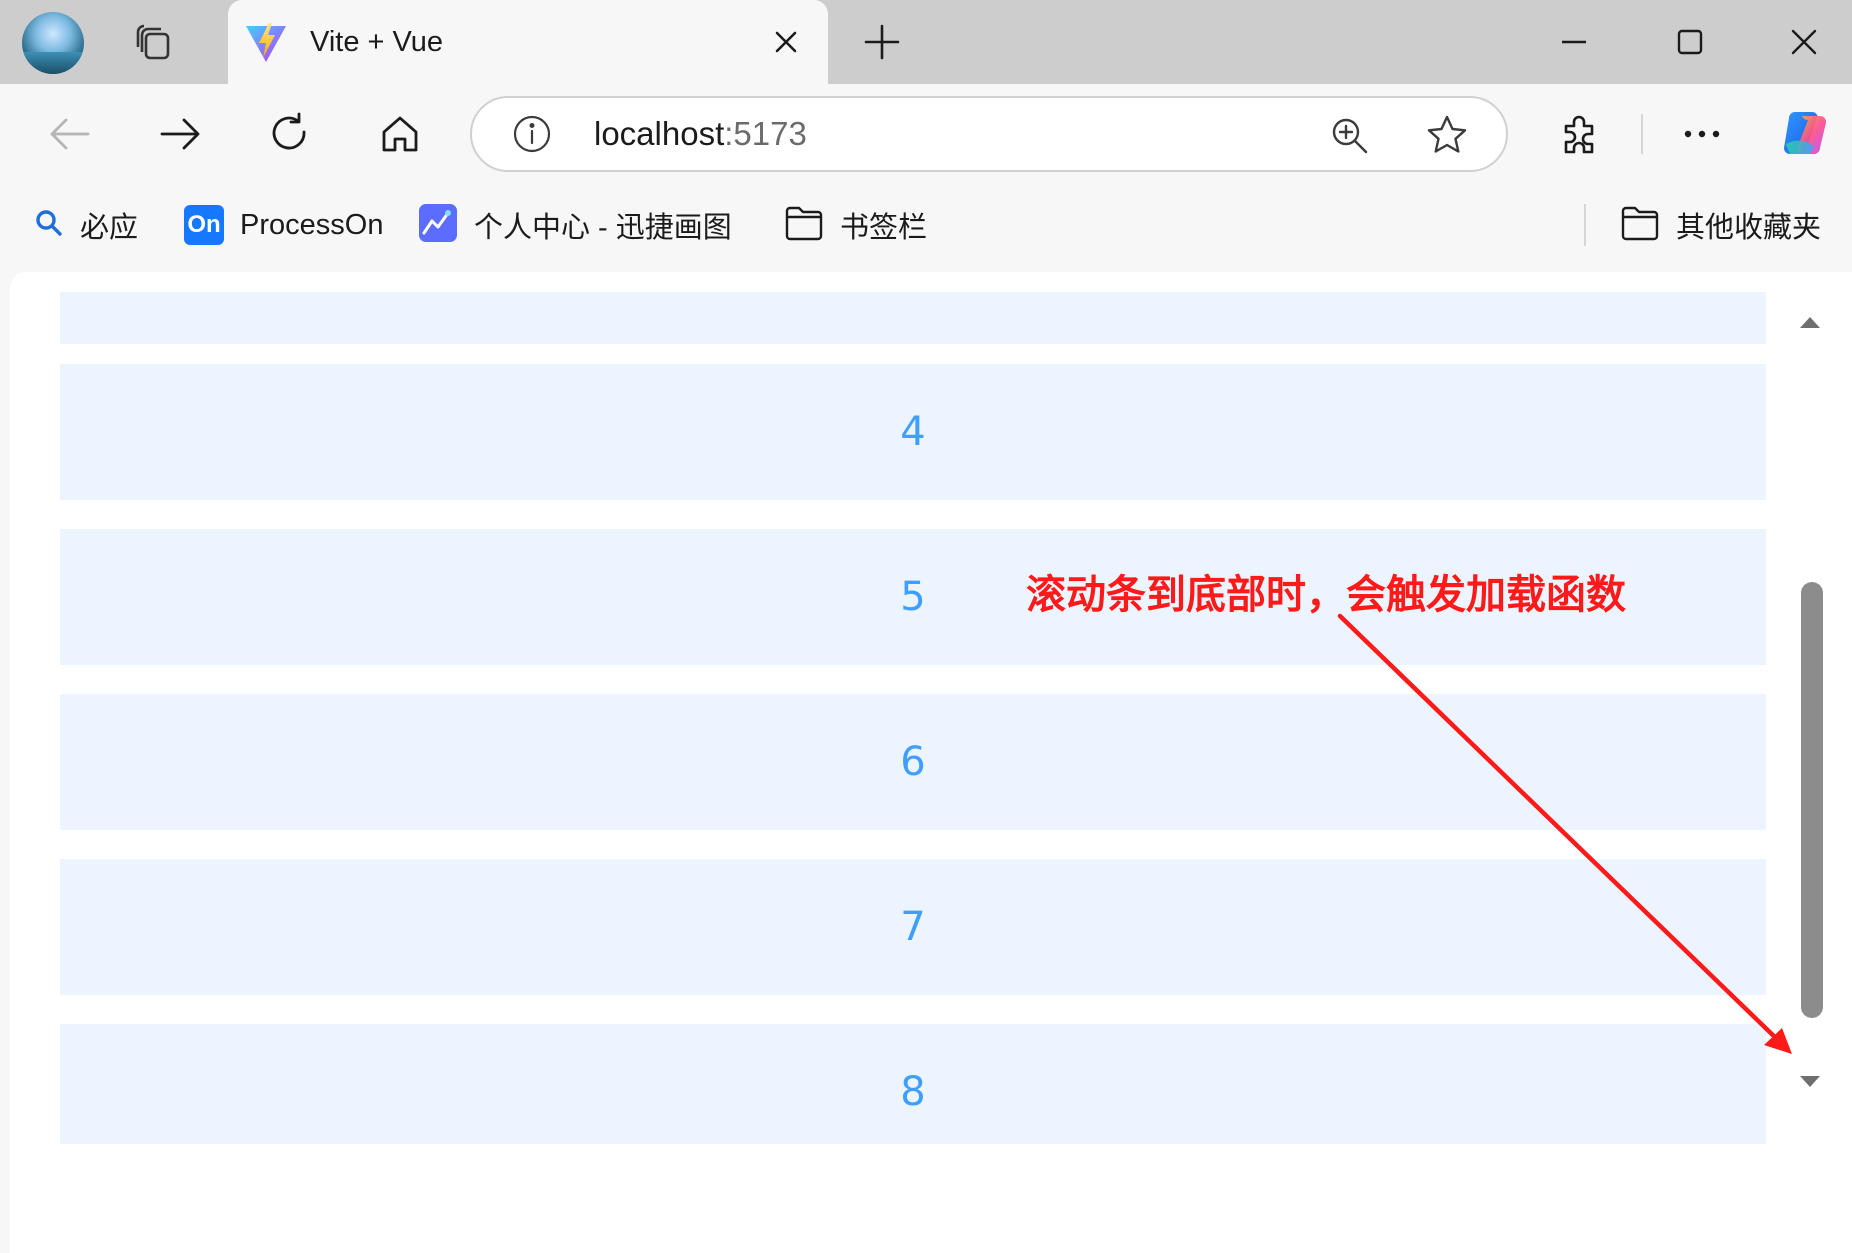 This screenshot has width=1852, height=1253. Describe the element at coordinates (153, 43) in the screenshot. I see `tab-actions-icon` at that location.